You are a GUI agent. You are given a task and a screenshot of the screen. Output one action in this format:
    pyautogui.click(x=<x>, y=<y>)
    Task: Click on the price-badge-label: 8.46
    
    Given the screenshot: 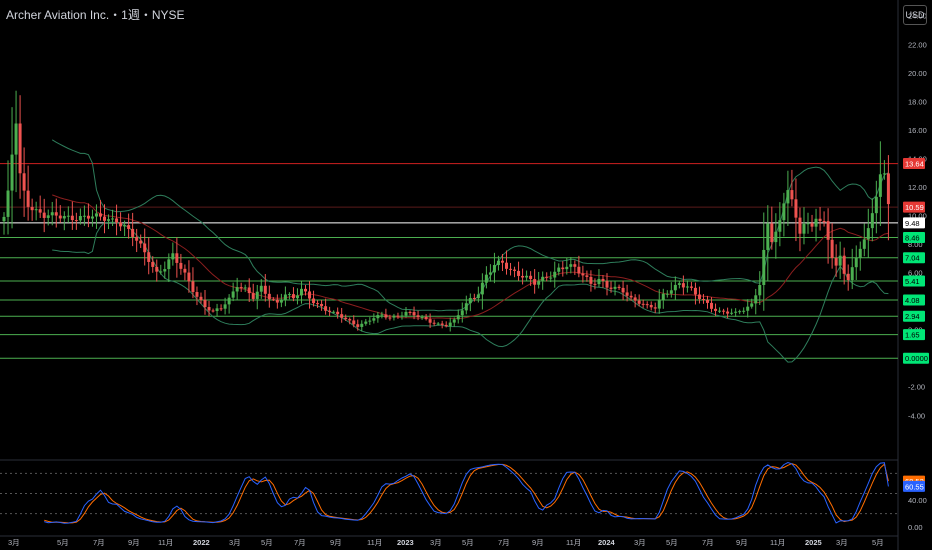 What is the action you would take?
    pyautogui.click(x=912, y=237)
    